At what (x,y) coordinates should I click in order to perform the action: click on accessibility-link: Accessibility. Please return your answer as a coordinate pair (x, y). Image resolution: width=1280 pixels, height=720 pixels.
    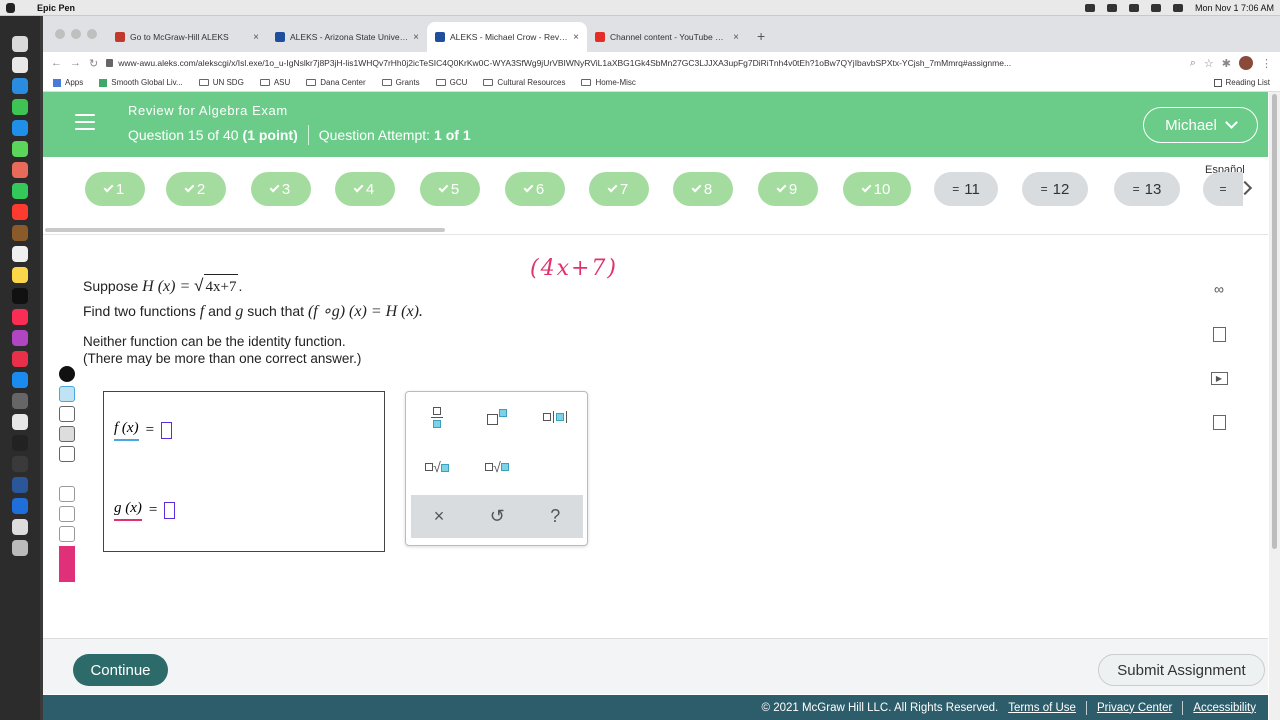
    Looking at the image, I should click on (1224, 708).